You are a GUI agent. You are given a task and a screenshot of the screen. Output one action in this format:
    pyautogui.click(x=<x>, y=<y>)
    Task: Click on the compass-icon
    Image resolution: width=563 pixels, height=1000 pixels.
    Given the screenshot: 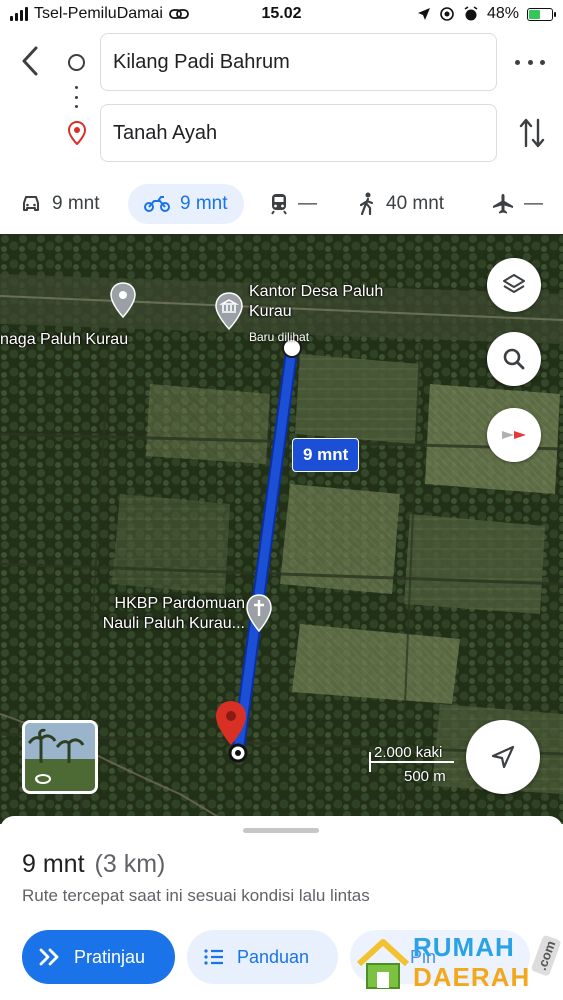 What is the action you would take?
    pyautogui.click(x=514, y=435)
    